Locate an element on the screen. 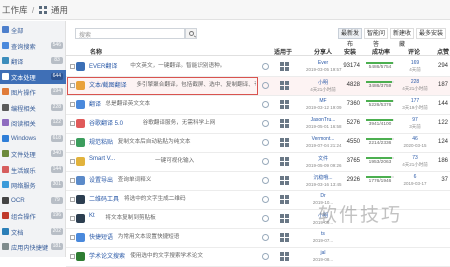  app-name: 谷歌翻译 5.0 is located at coordinates (106, 122).